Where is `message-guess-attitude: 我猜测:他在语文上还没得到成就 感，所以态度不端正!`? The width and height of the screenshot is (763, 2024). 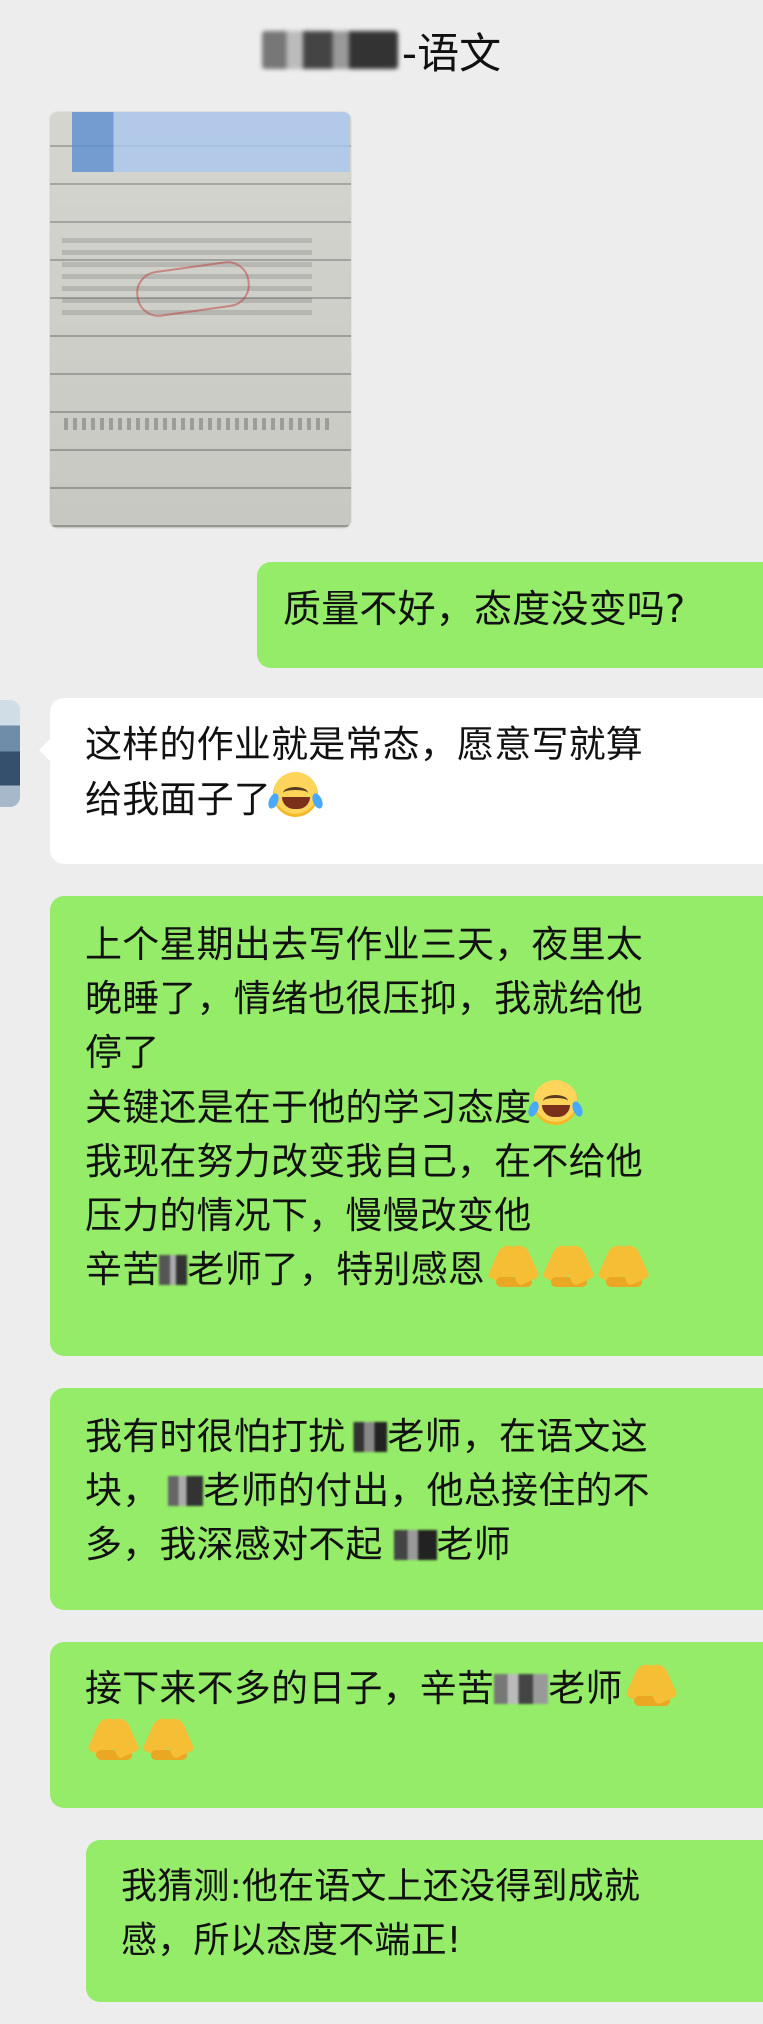 message-guess-attitude: 我猜测:他在语文上还没得到成就 感，所以态度不端正! is located at coordinates (424, 1921).